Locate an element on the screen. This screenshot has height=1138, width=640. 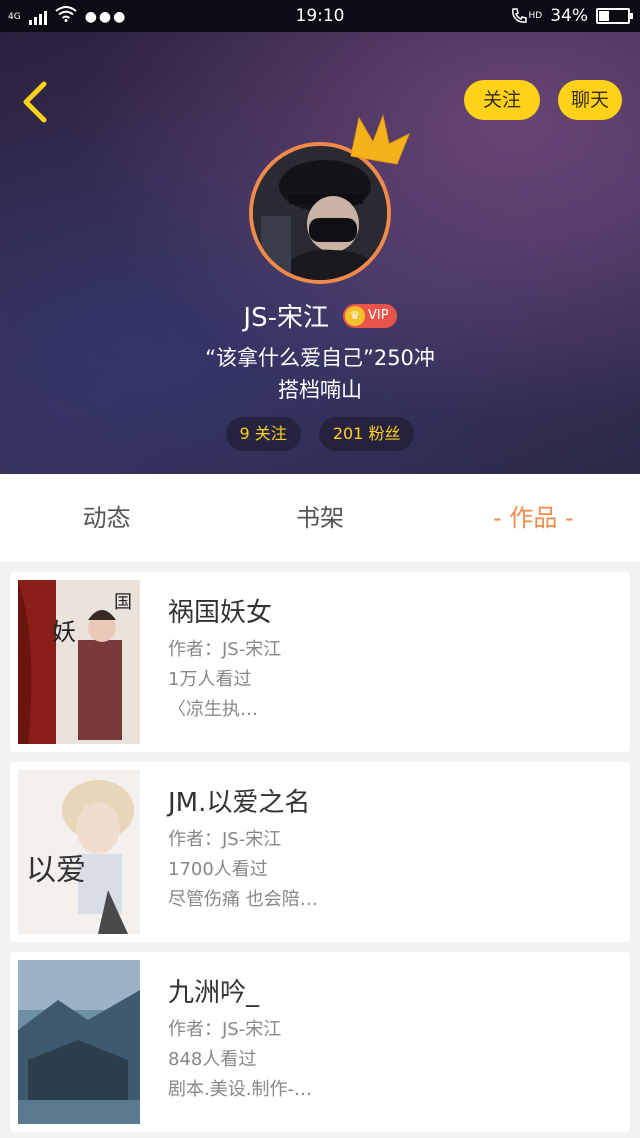
tab-works: - 作品 - is located at coordinates (533, 518).